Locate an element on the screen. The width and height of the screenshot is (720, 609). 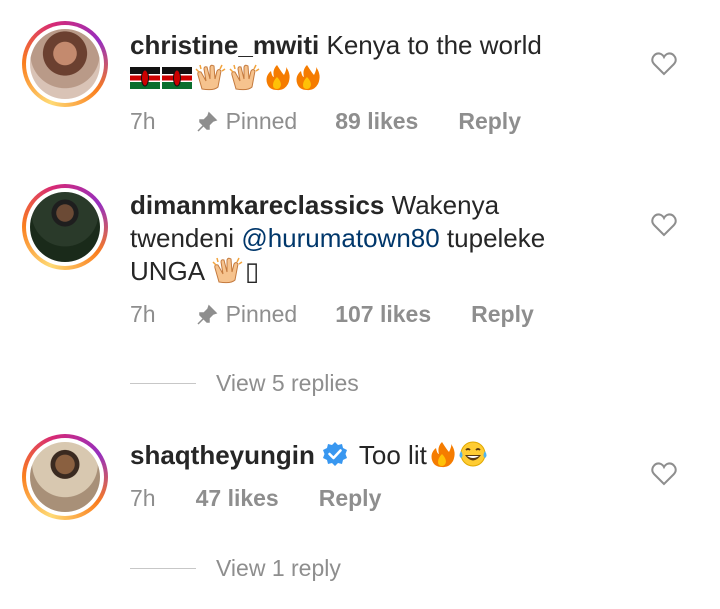
view-replies-label: View 5 replies is located at coordinates (287, 383).